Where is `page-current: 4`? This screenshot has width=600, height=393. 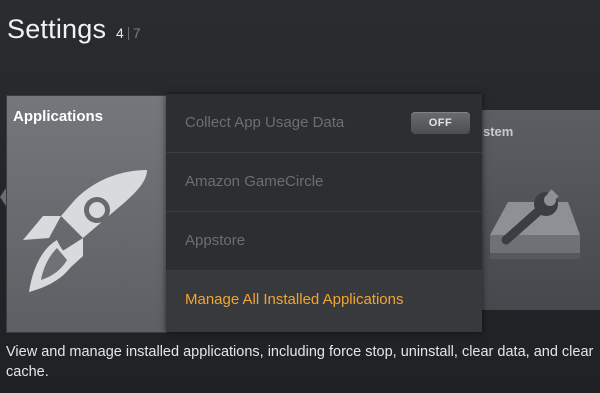 page-current: 4 is located at coordinates (120, 33).